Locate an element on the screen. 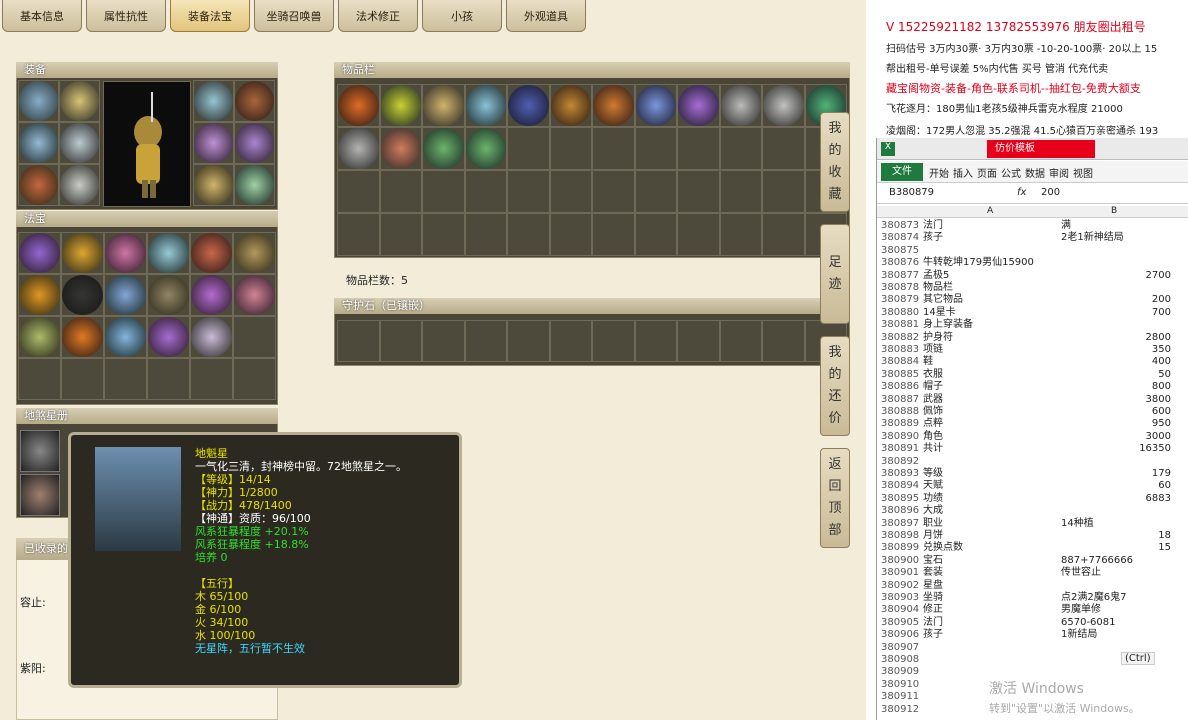 The width and height of the screenshot is (1188, 720). cell-a: 衣服 is located at coordinates (933, 375).